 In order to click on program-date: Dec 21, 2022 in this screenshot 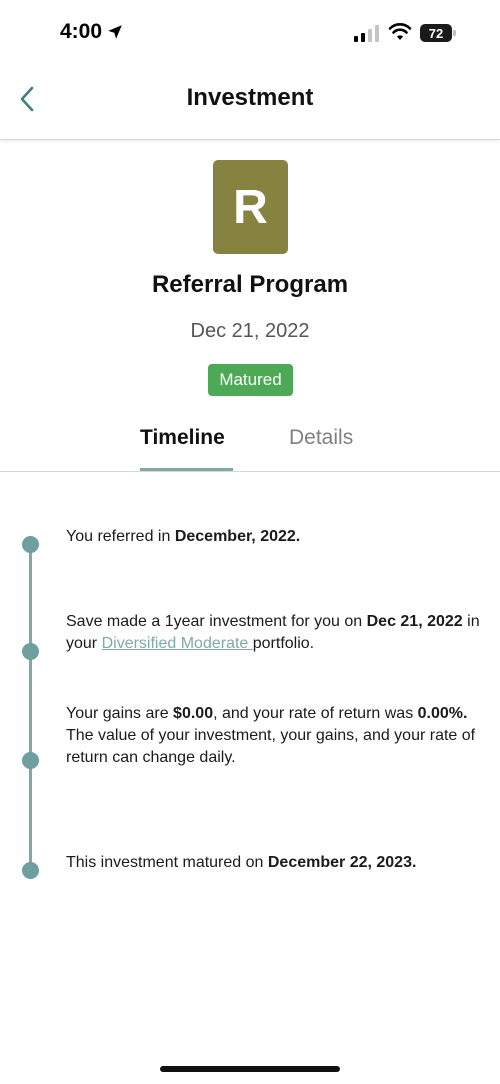, I will do `click(250, 331)`.